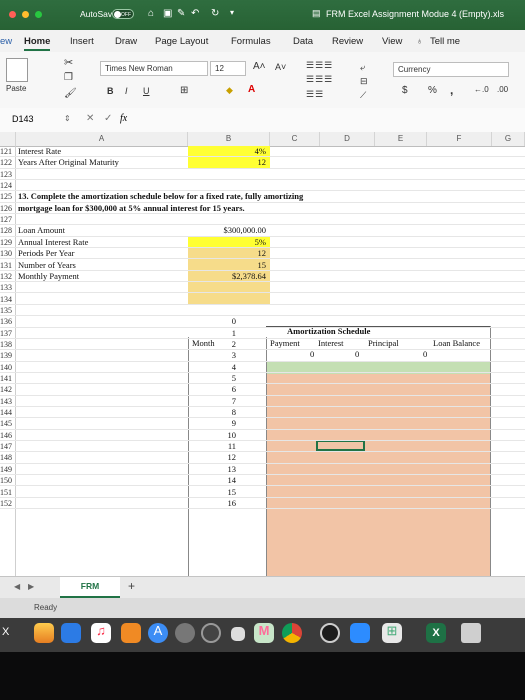  Describe the element at coordinates (146, 91) in the screenshot. I see `underline-button: U` at that location.